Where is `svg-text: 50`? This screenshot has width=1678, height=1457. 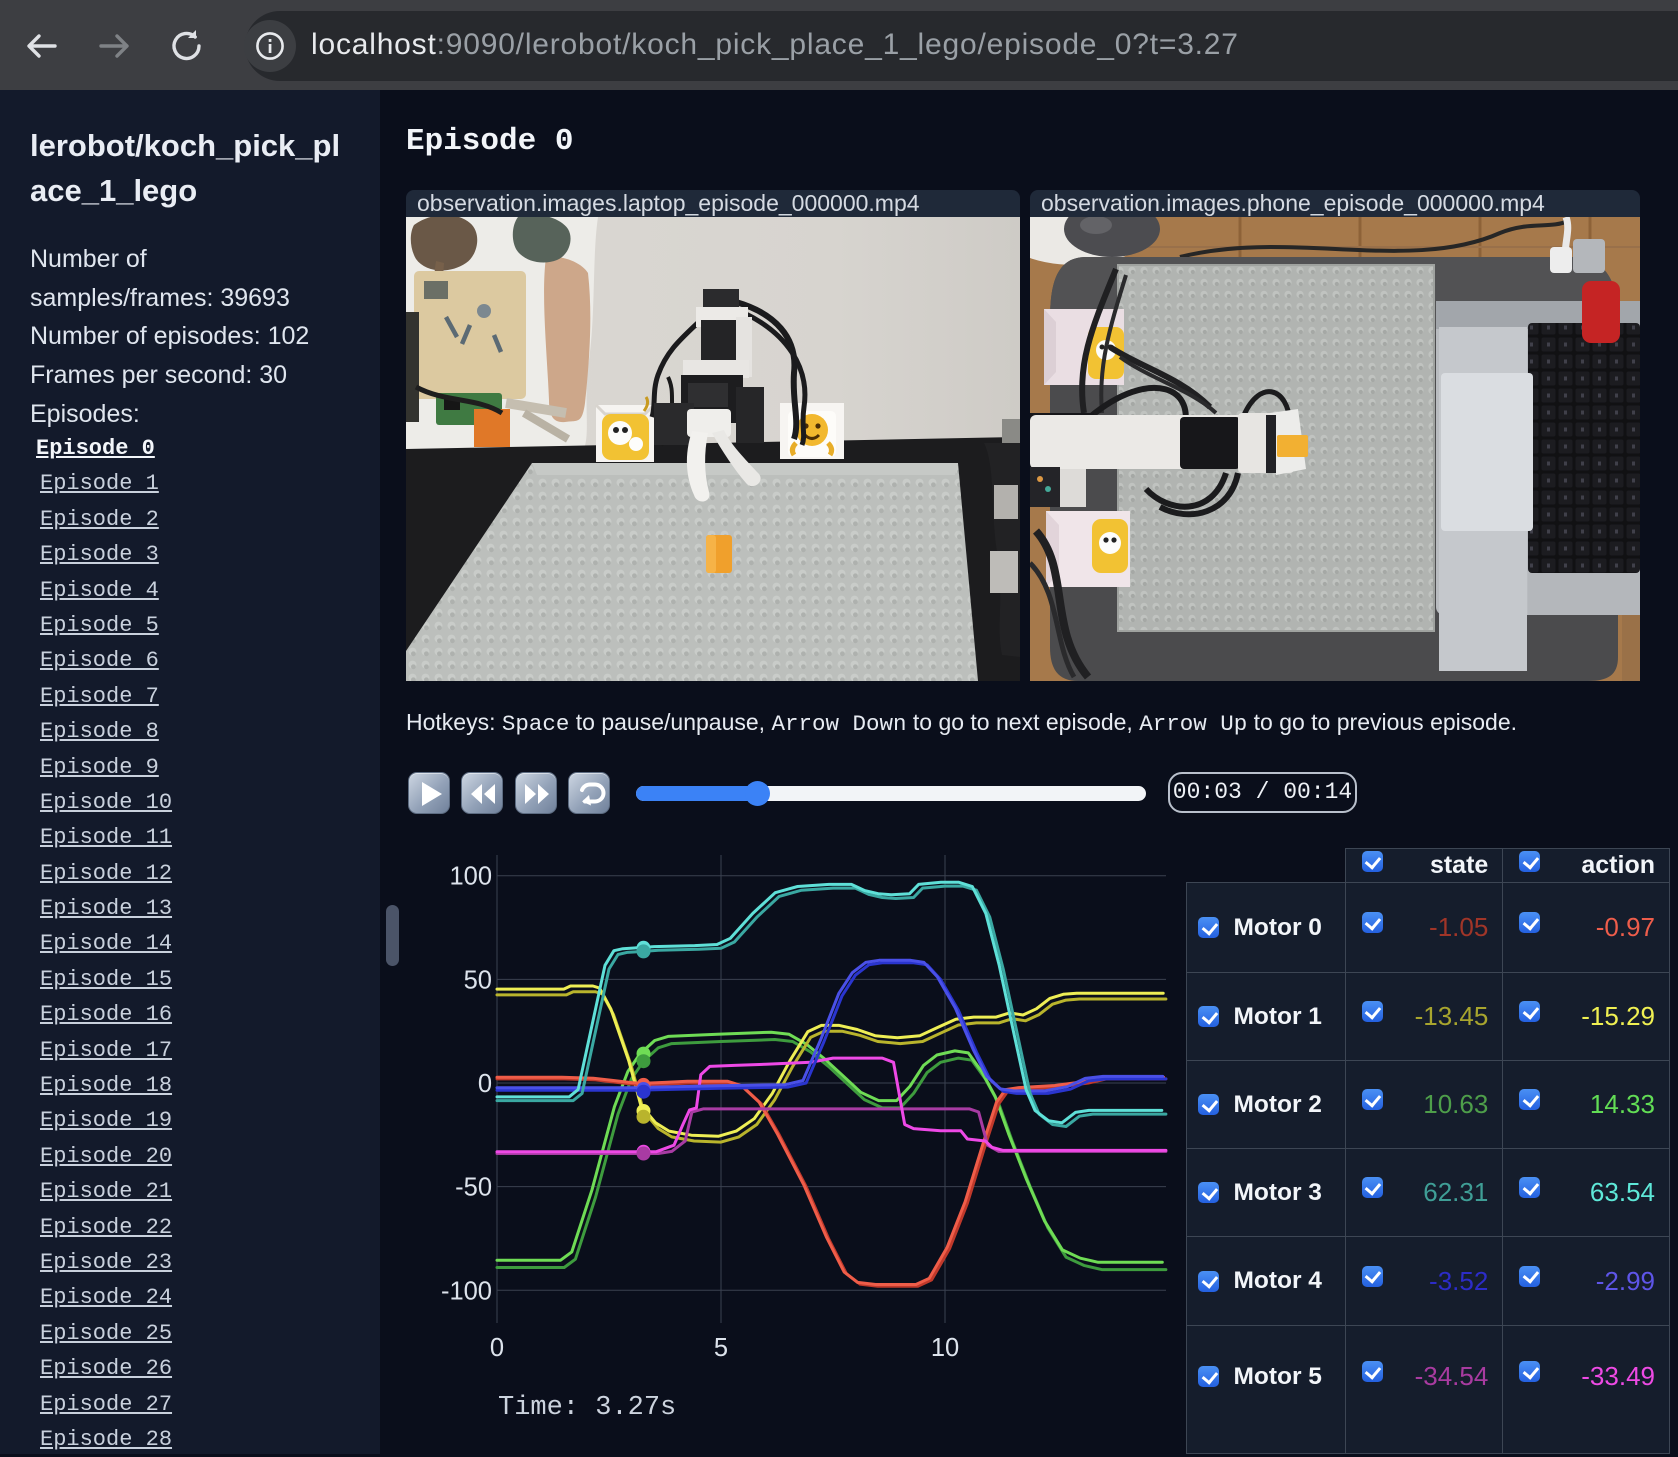
svg-text: 50 is located at coordinates (478, 980).